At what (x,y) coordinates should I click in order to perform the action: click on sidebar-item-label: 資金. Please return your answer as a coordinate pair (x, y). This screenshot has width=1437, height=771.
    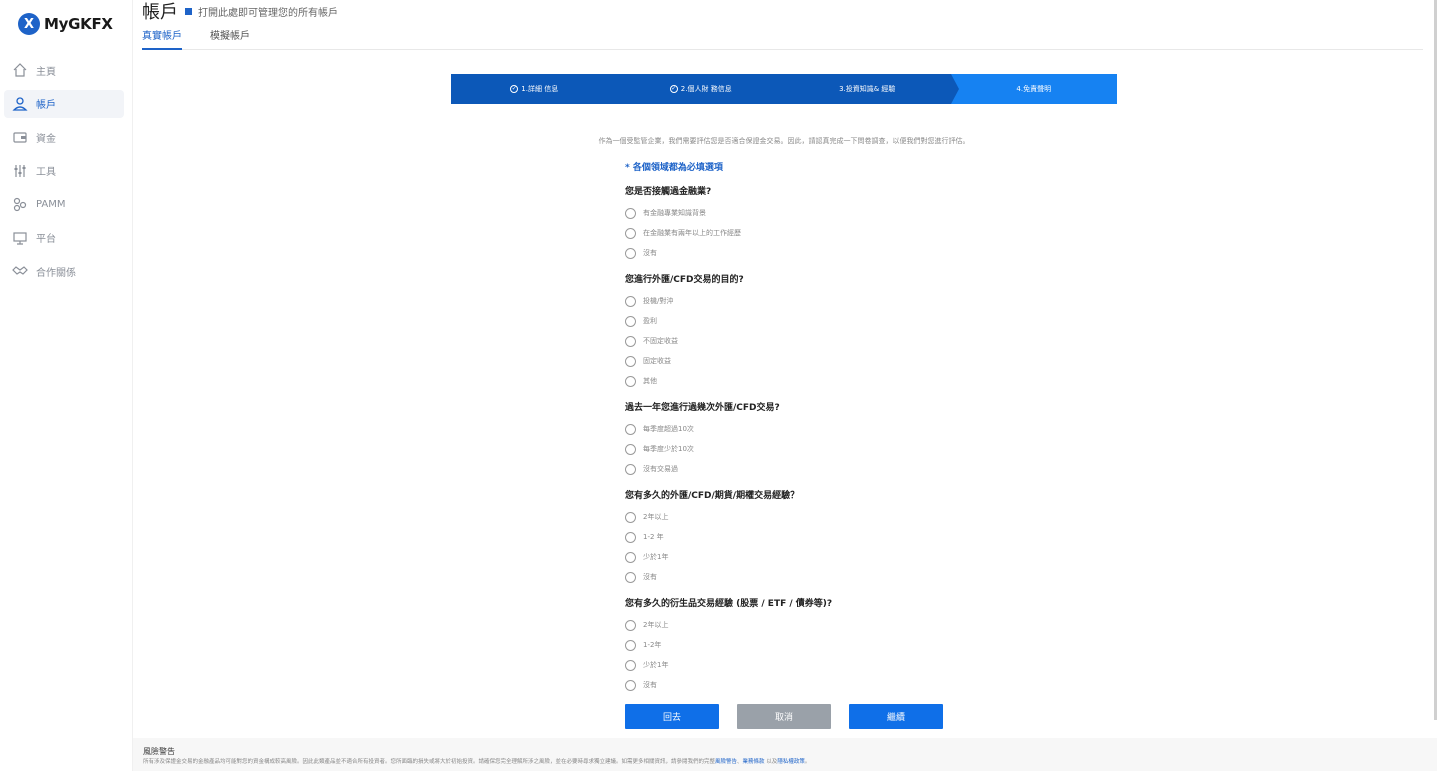
    Looking at the image, I should click on (46, 139).